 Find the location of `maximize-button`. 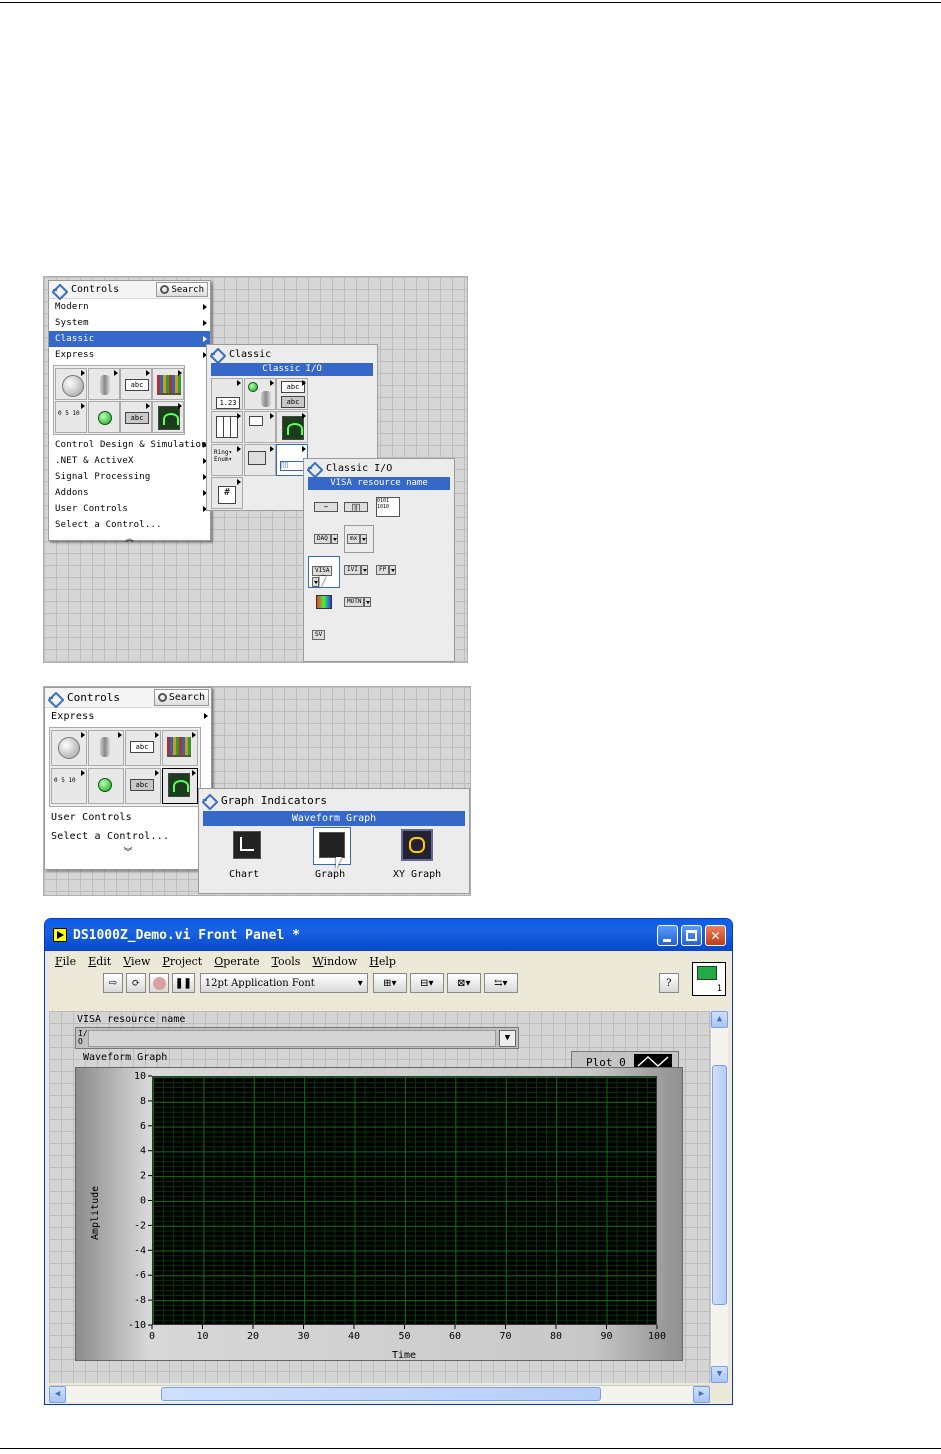

maximize-button is located at coordinates (691, 935).